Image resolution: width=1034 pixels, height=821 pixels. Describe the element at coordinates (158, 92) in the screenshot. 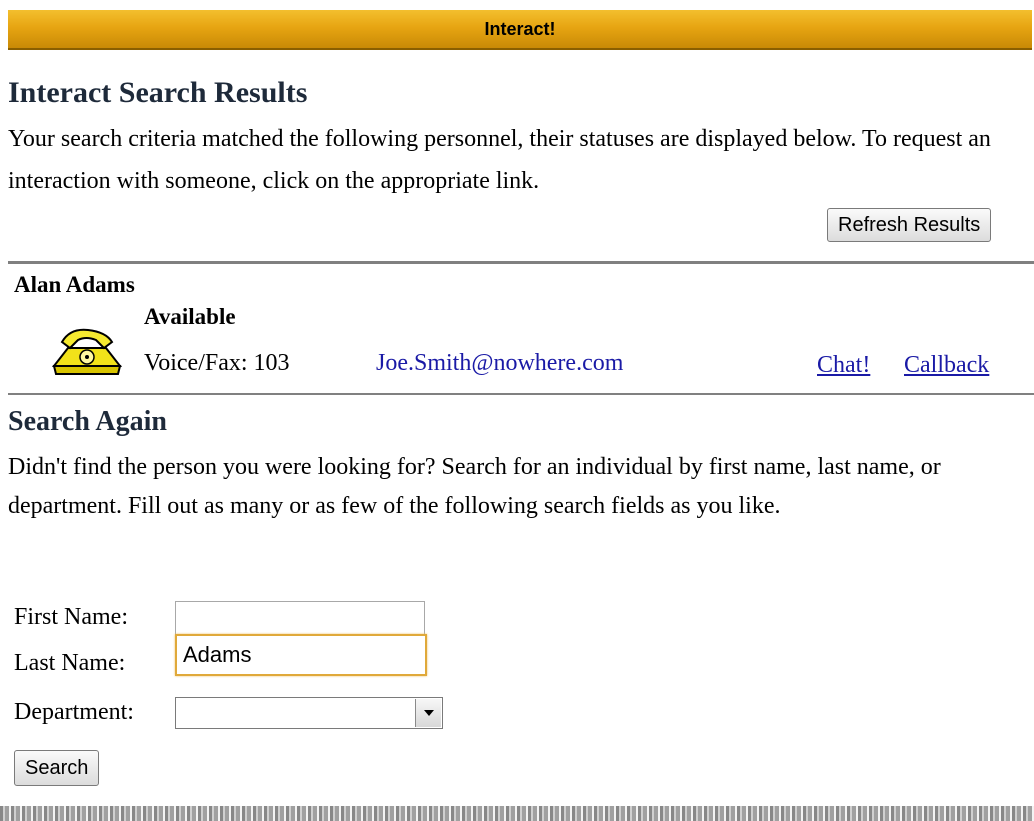

I see `results-title: Interact Search Results` at that location.